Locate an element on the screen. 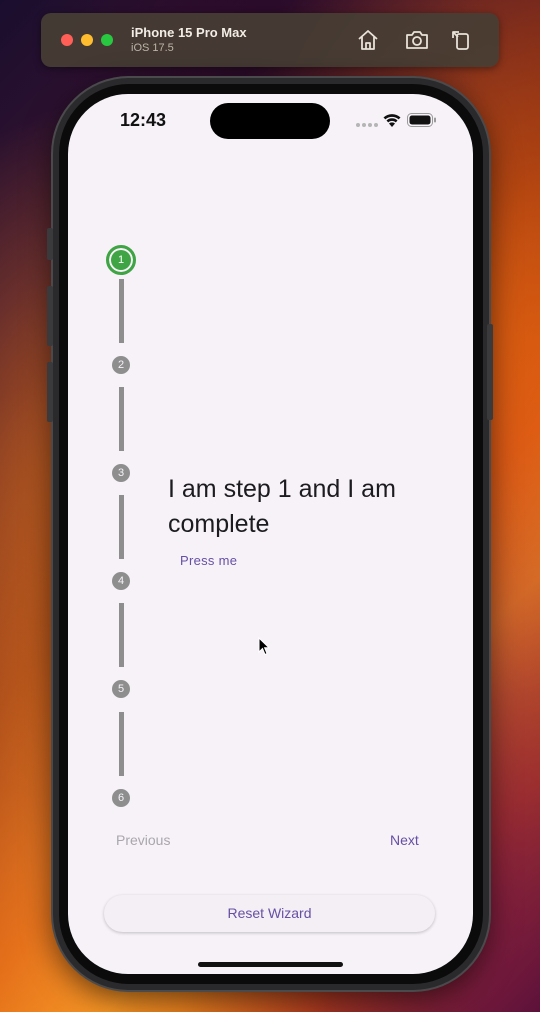 This screenshot has width=540, height=1012. close-window-button is located at coordinates (67, 40).